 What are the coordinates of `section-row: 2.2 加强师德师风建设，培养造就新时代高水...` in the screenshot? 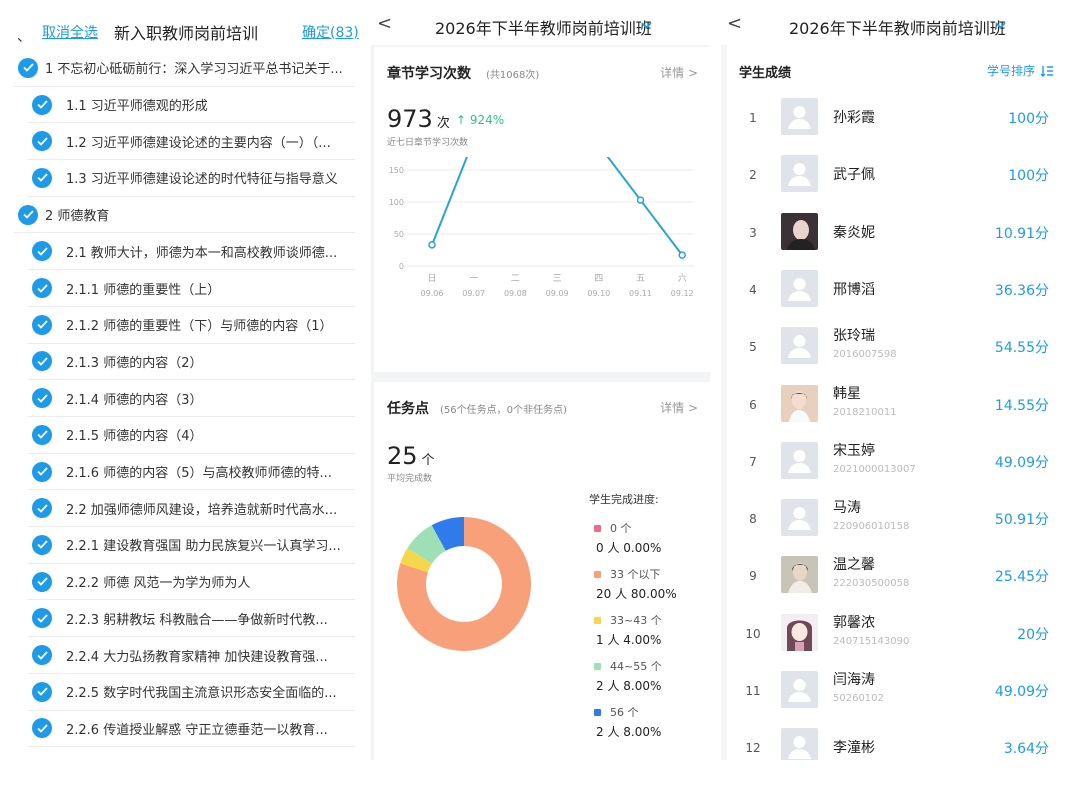 It's located at (191, 509).